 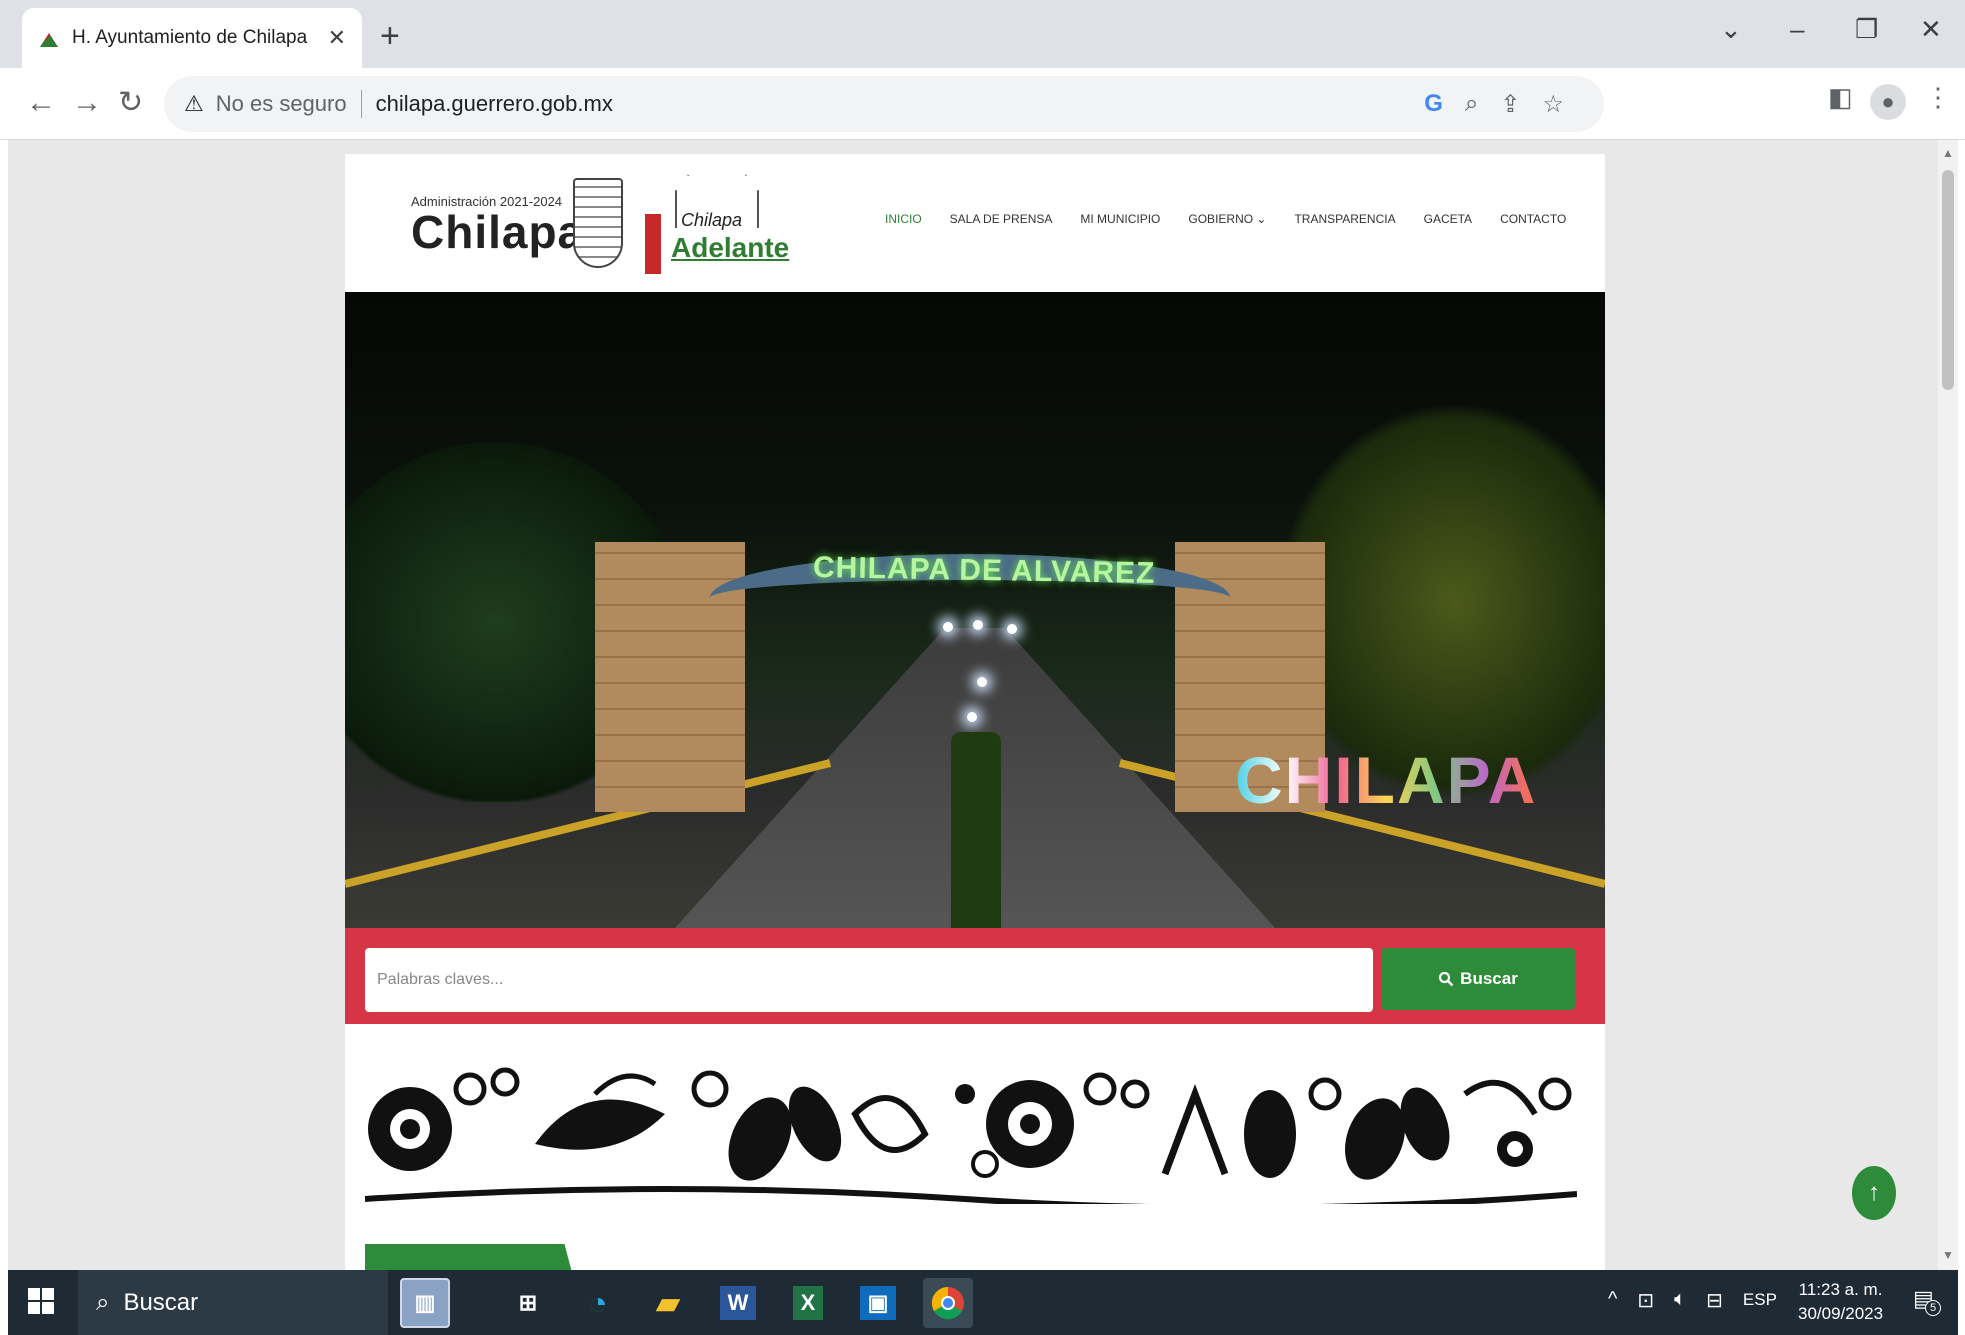 I want to click on new-tab-button: +, so click(x=390, y=36).